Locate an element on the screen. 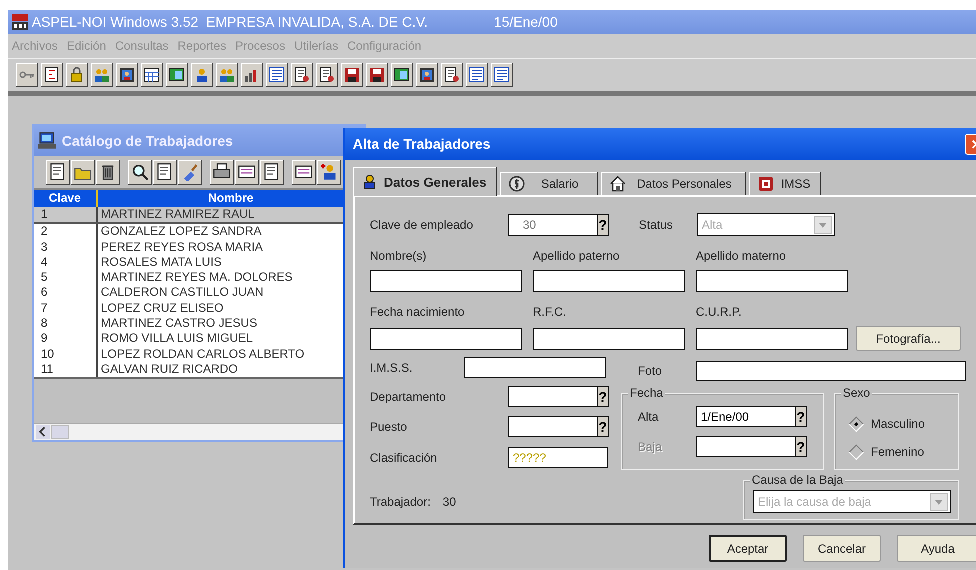 The width and height of the screenshot is (976, 570). dialog-button: Ayuda is located at coordinates (936, 548).